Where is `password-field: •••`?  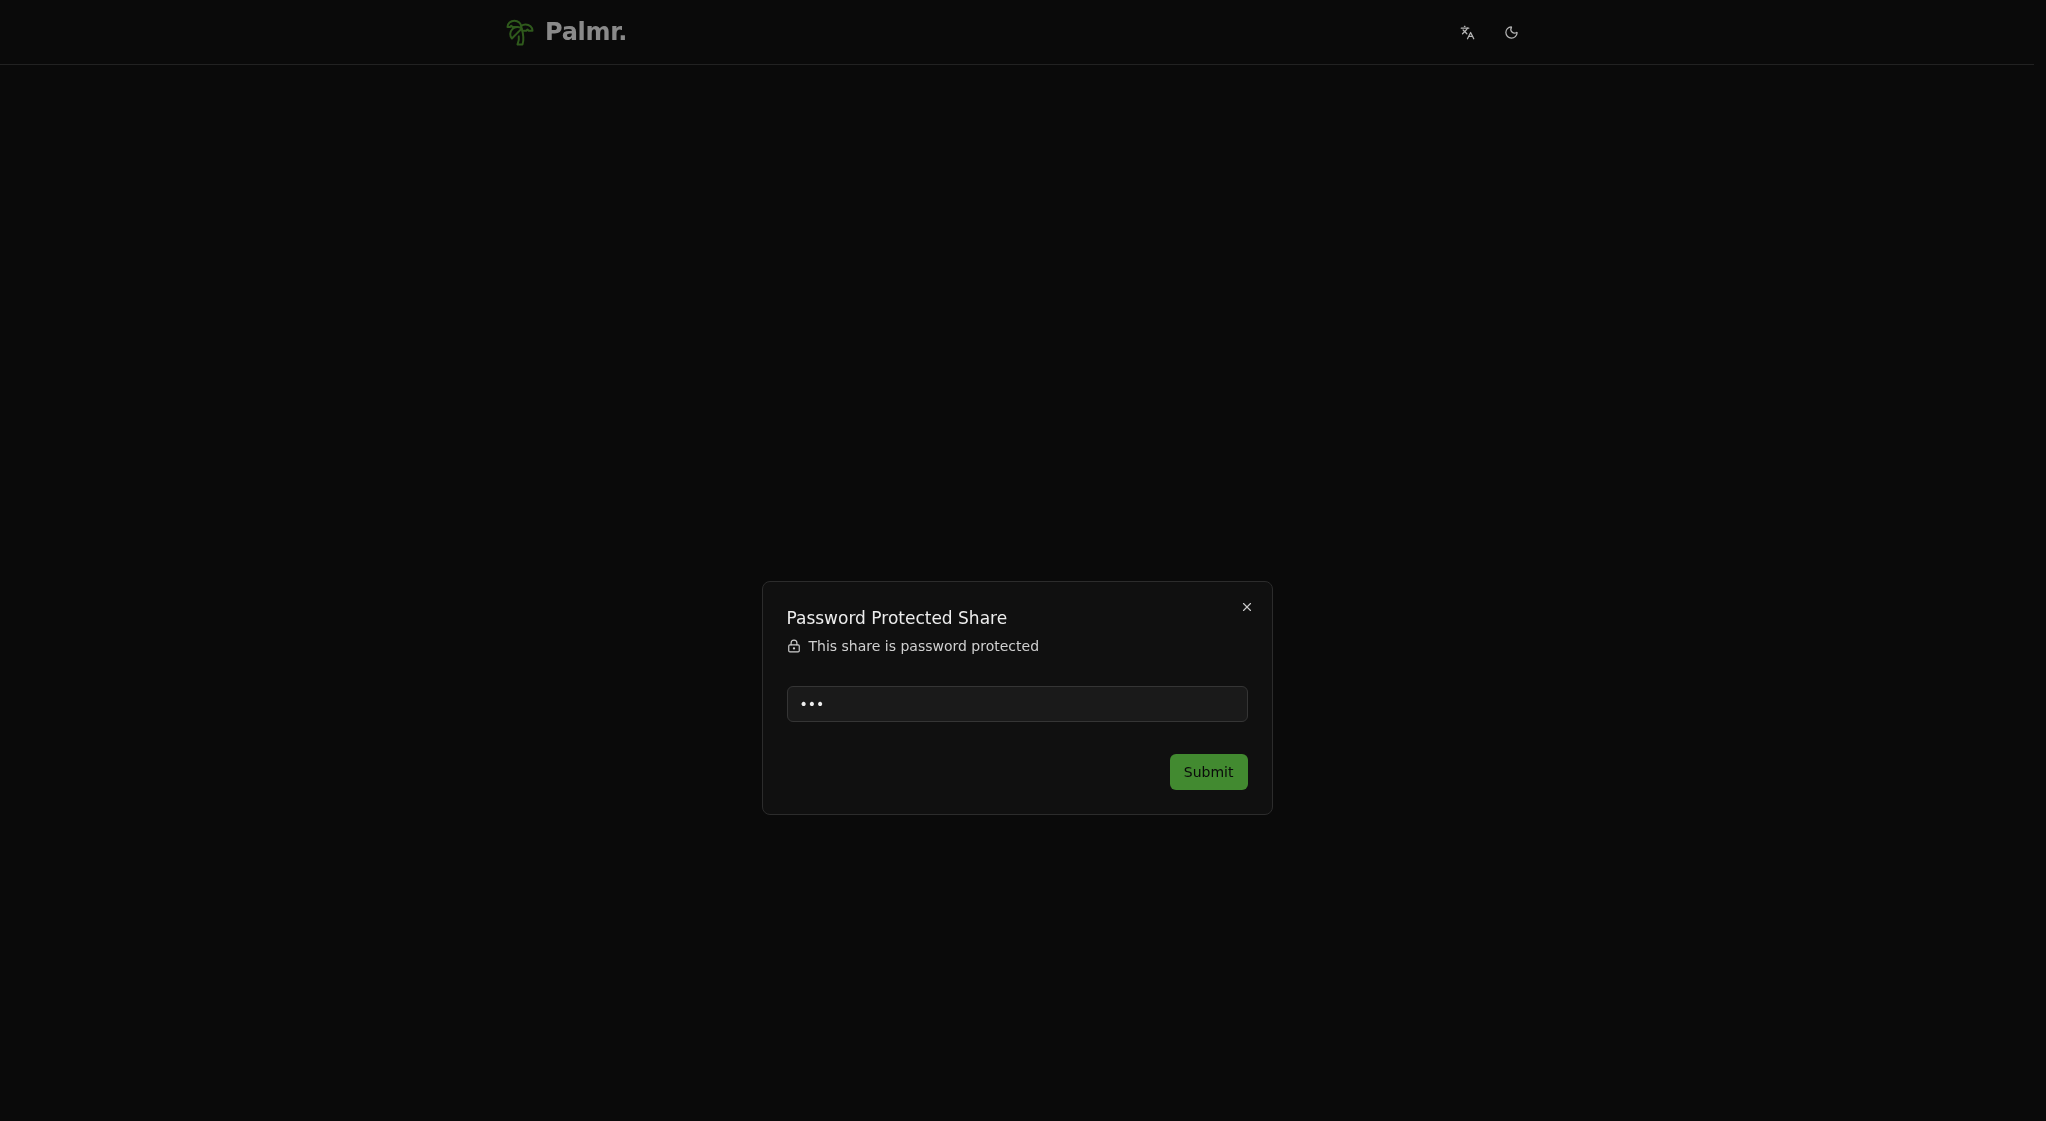 password-field: ••• is located at coordinates (1017, 704).